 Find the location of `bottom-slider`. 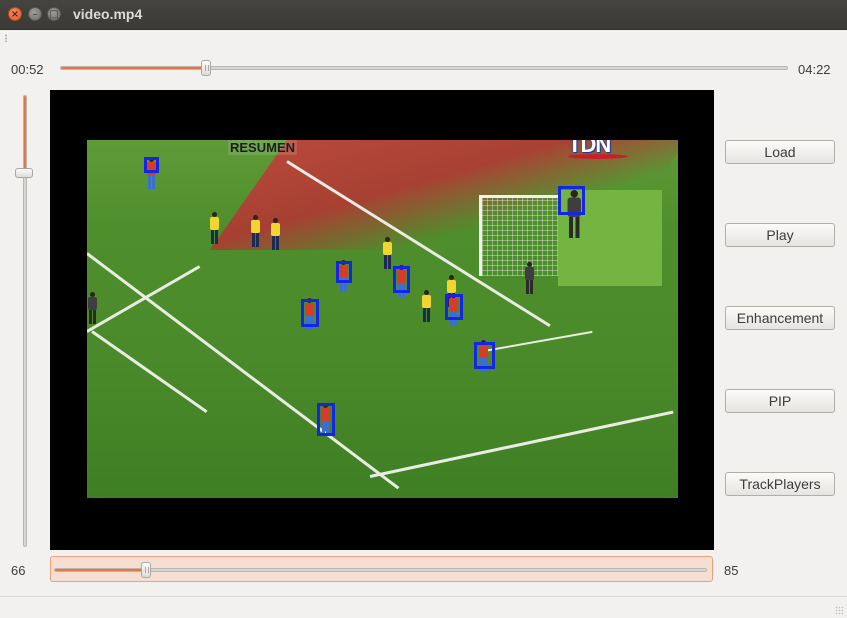

bottom-slider is located at coordinates (380, 570).